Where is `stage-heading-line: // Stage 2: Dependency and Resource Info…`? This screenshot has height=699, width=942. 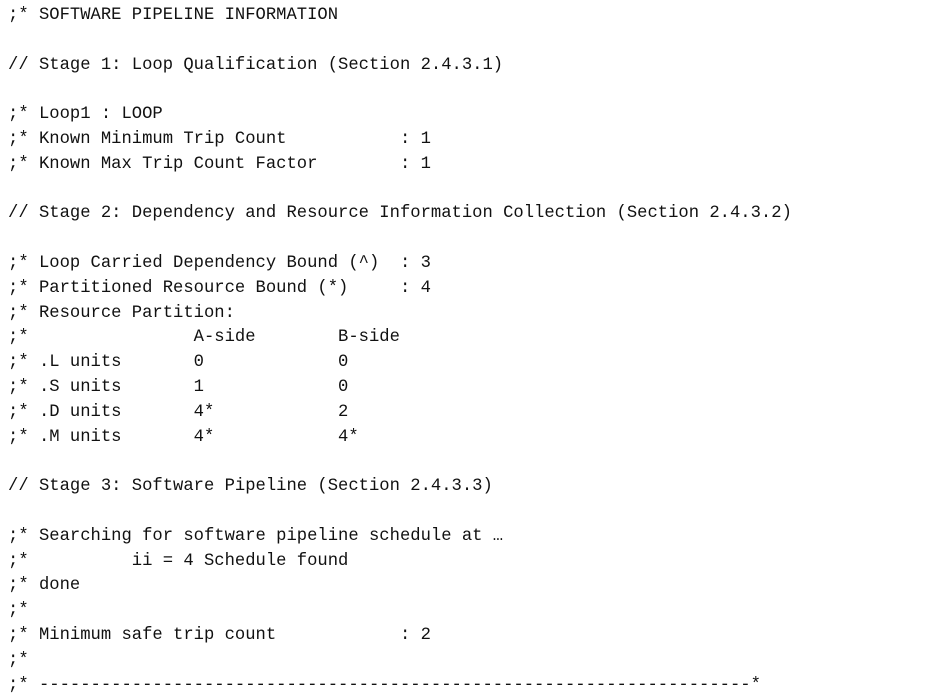 stage-heading-line: // Stage 2: Dependency and Resource Info… is located at coordinates (400, 214).